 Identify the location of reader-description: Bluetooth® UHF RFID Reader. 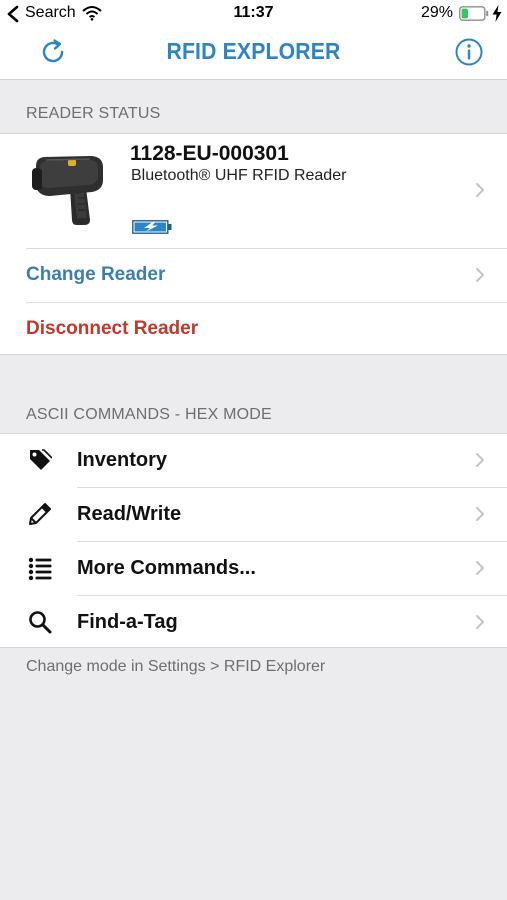
(239, 175).